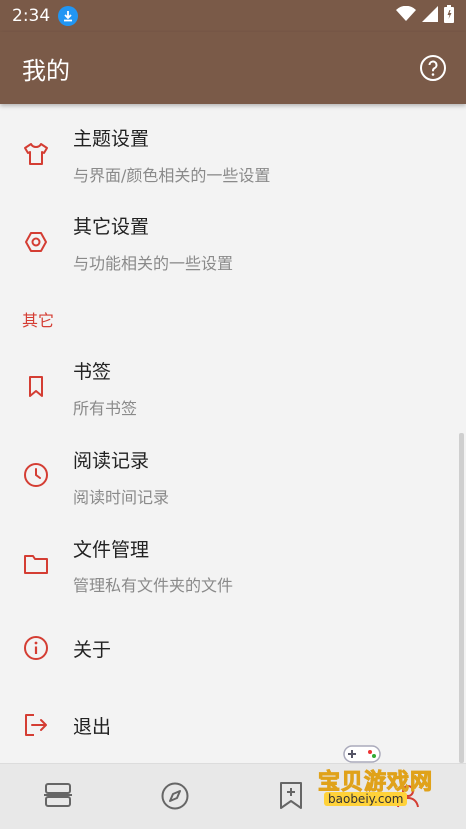  What do you see at coordinates (233, 148) in the screenshot?
I see `list-item-theme-settings: 主题设置 与界面/颜色相关的一些设置` at bounding box center [233, 148].